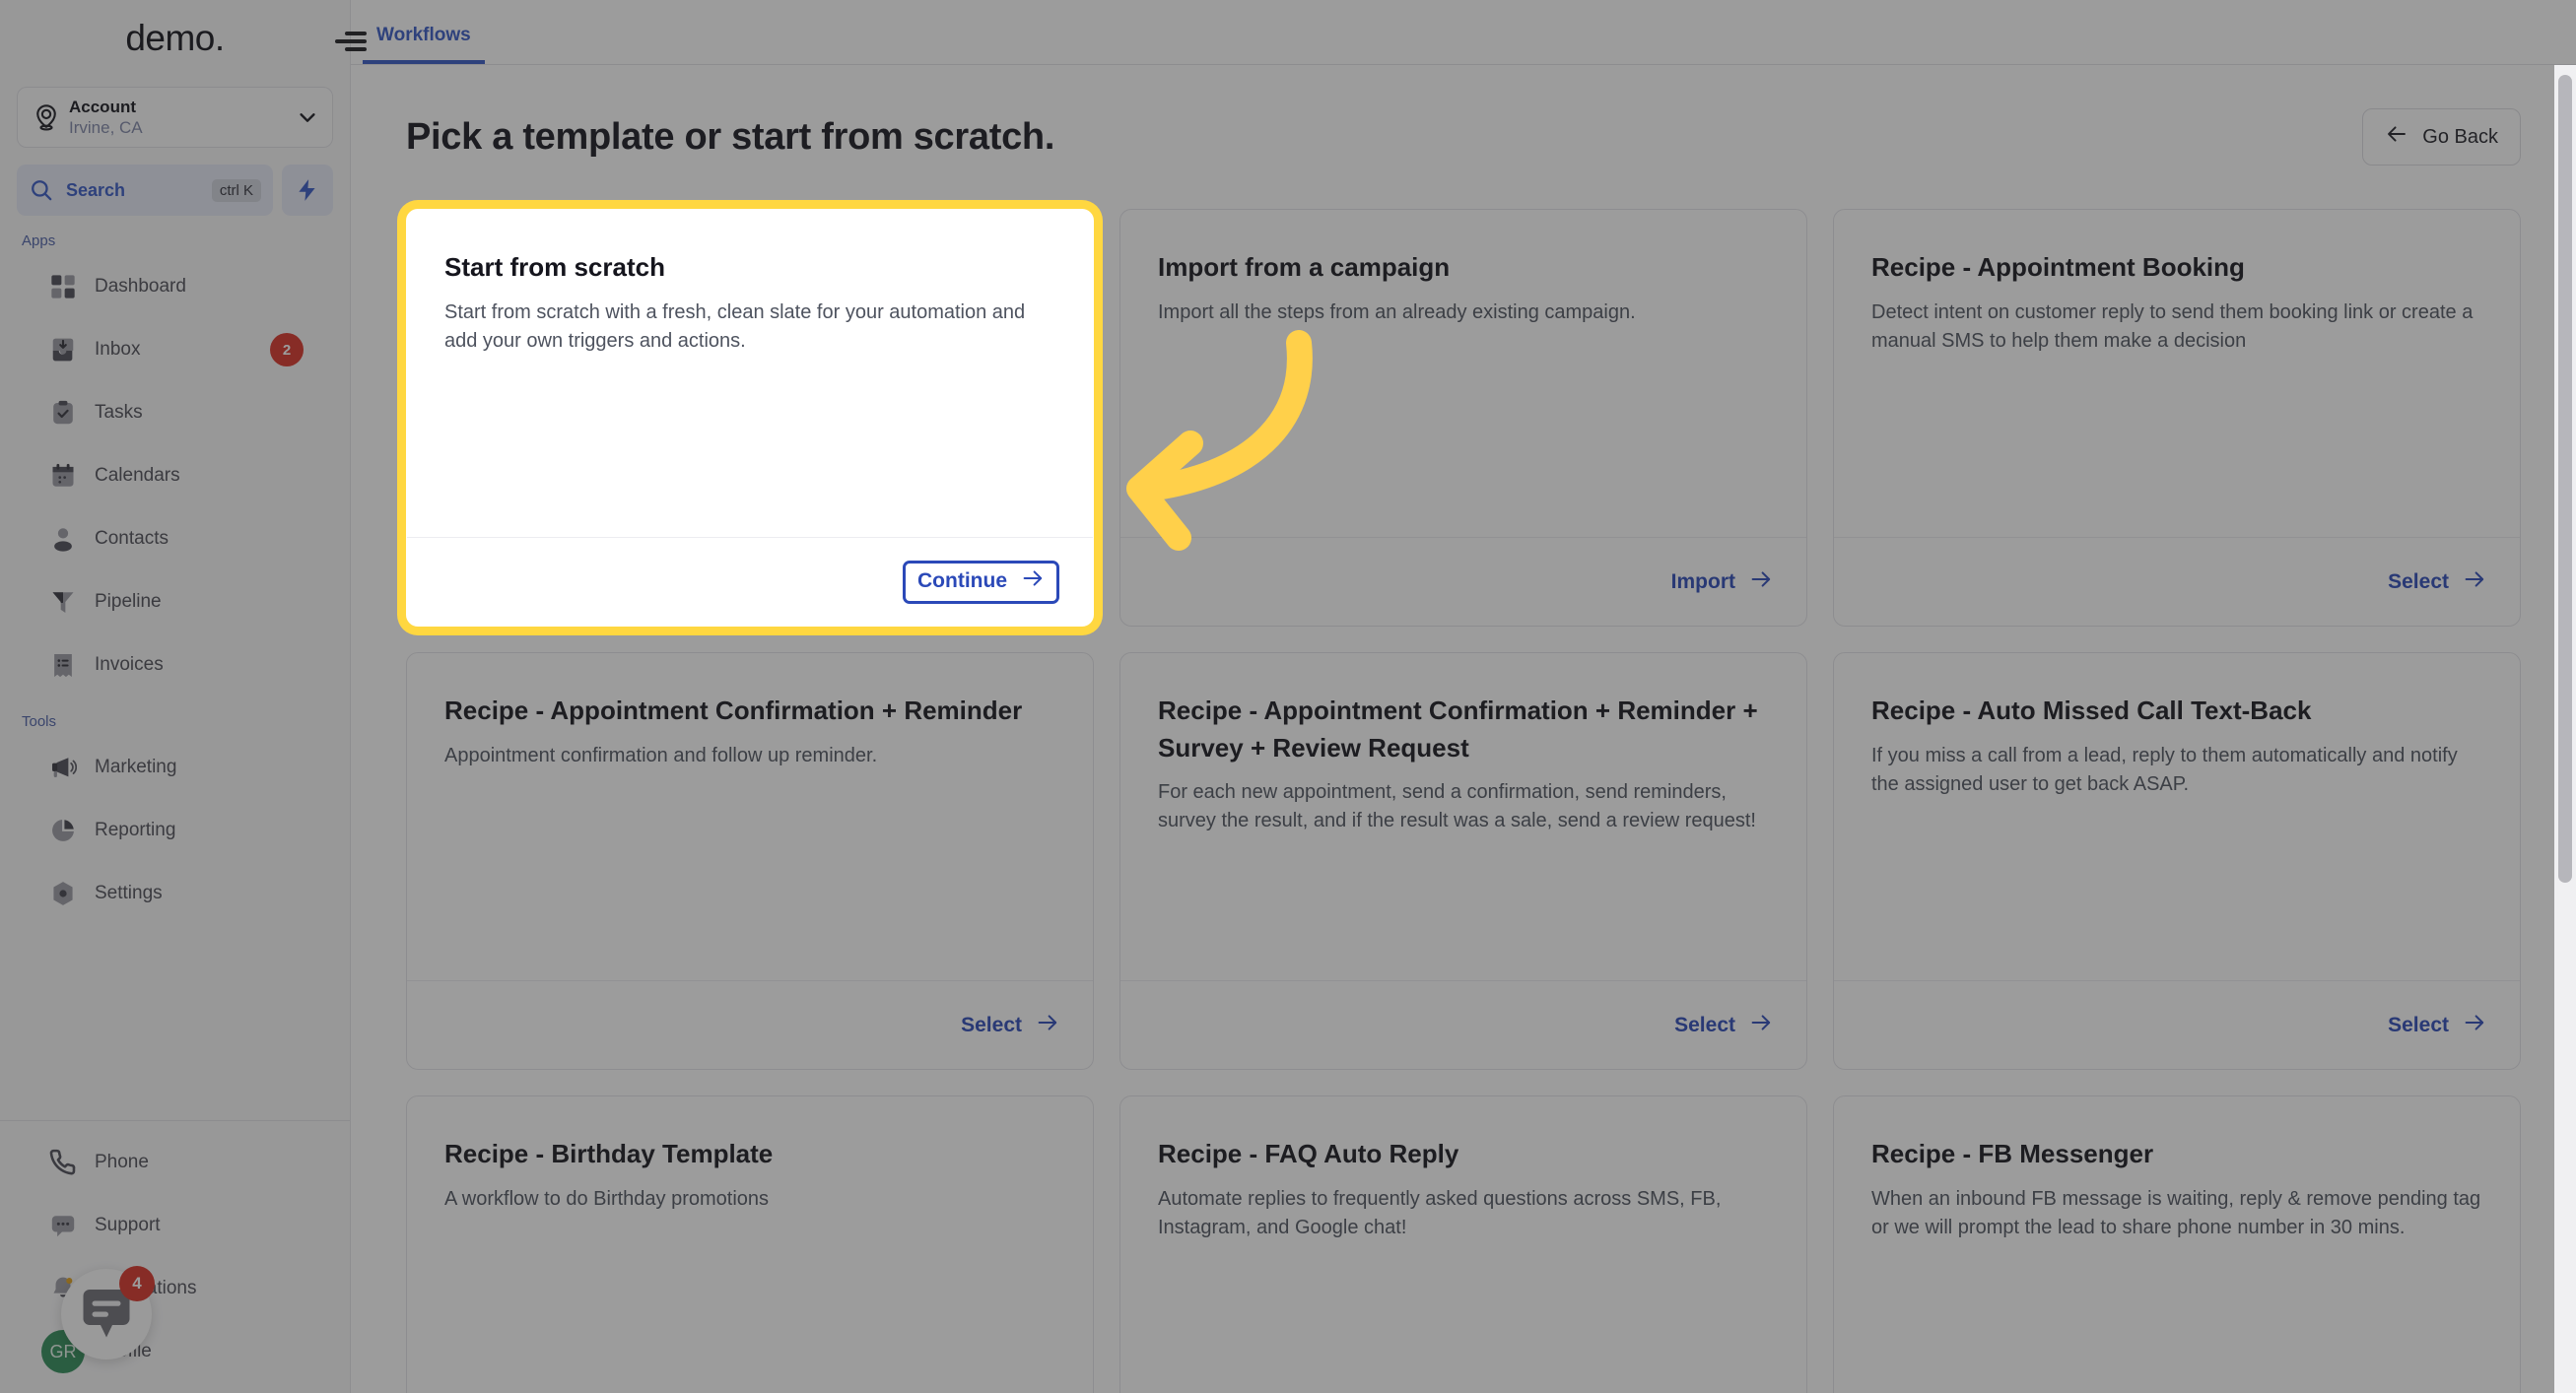 The height and width of the screenshot is (1393, 2576). I want to click on continue-button: Continue, so click(981, 582).